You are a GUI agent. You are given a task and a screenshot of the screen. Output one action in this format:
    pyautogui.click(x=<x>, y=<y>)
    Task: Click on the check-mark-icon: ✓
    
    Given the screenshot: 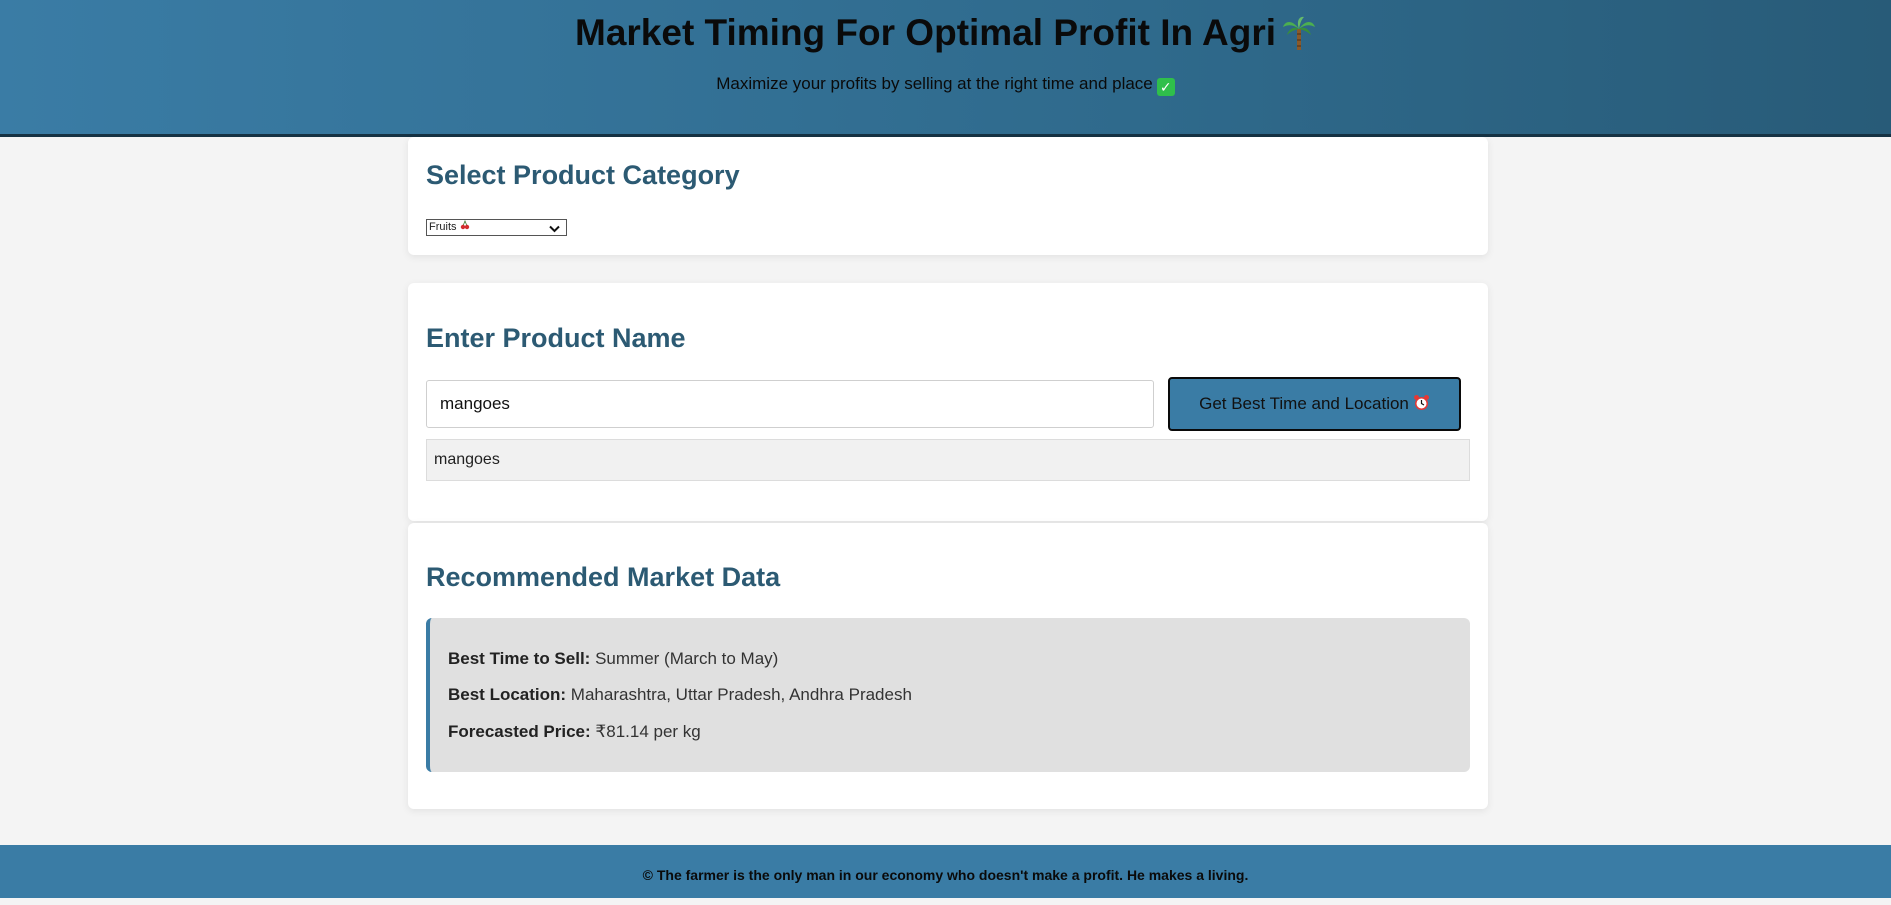 What is the action you would take?
    pyautogui.click(x=1165, y=87)
    